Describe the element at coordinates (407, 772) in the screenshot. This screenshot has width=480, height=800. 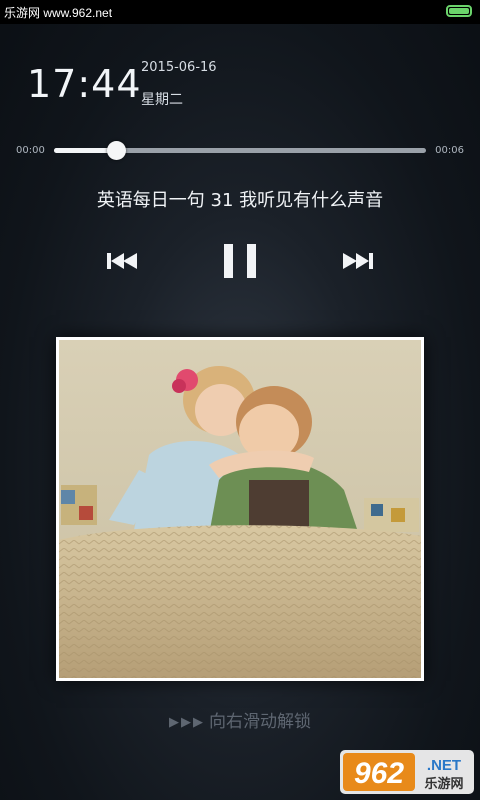
I see `site-logo: 962 .NET 乐游网` at that location.